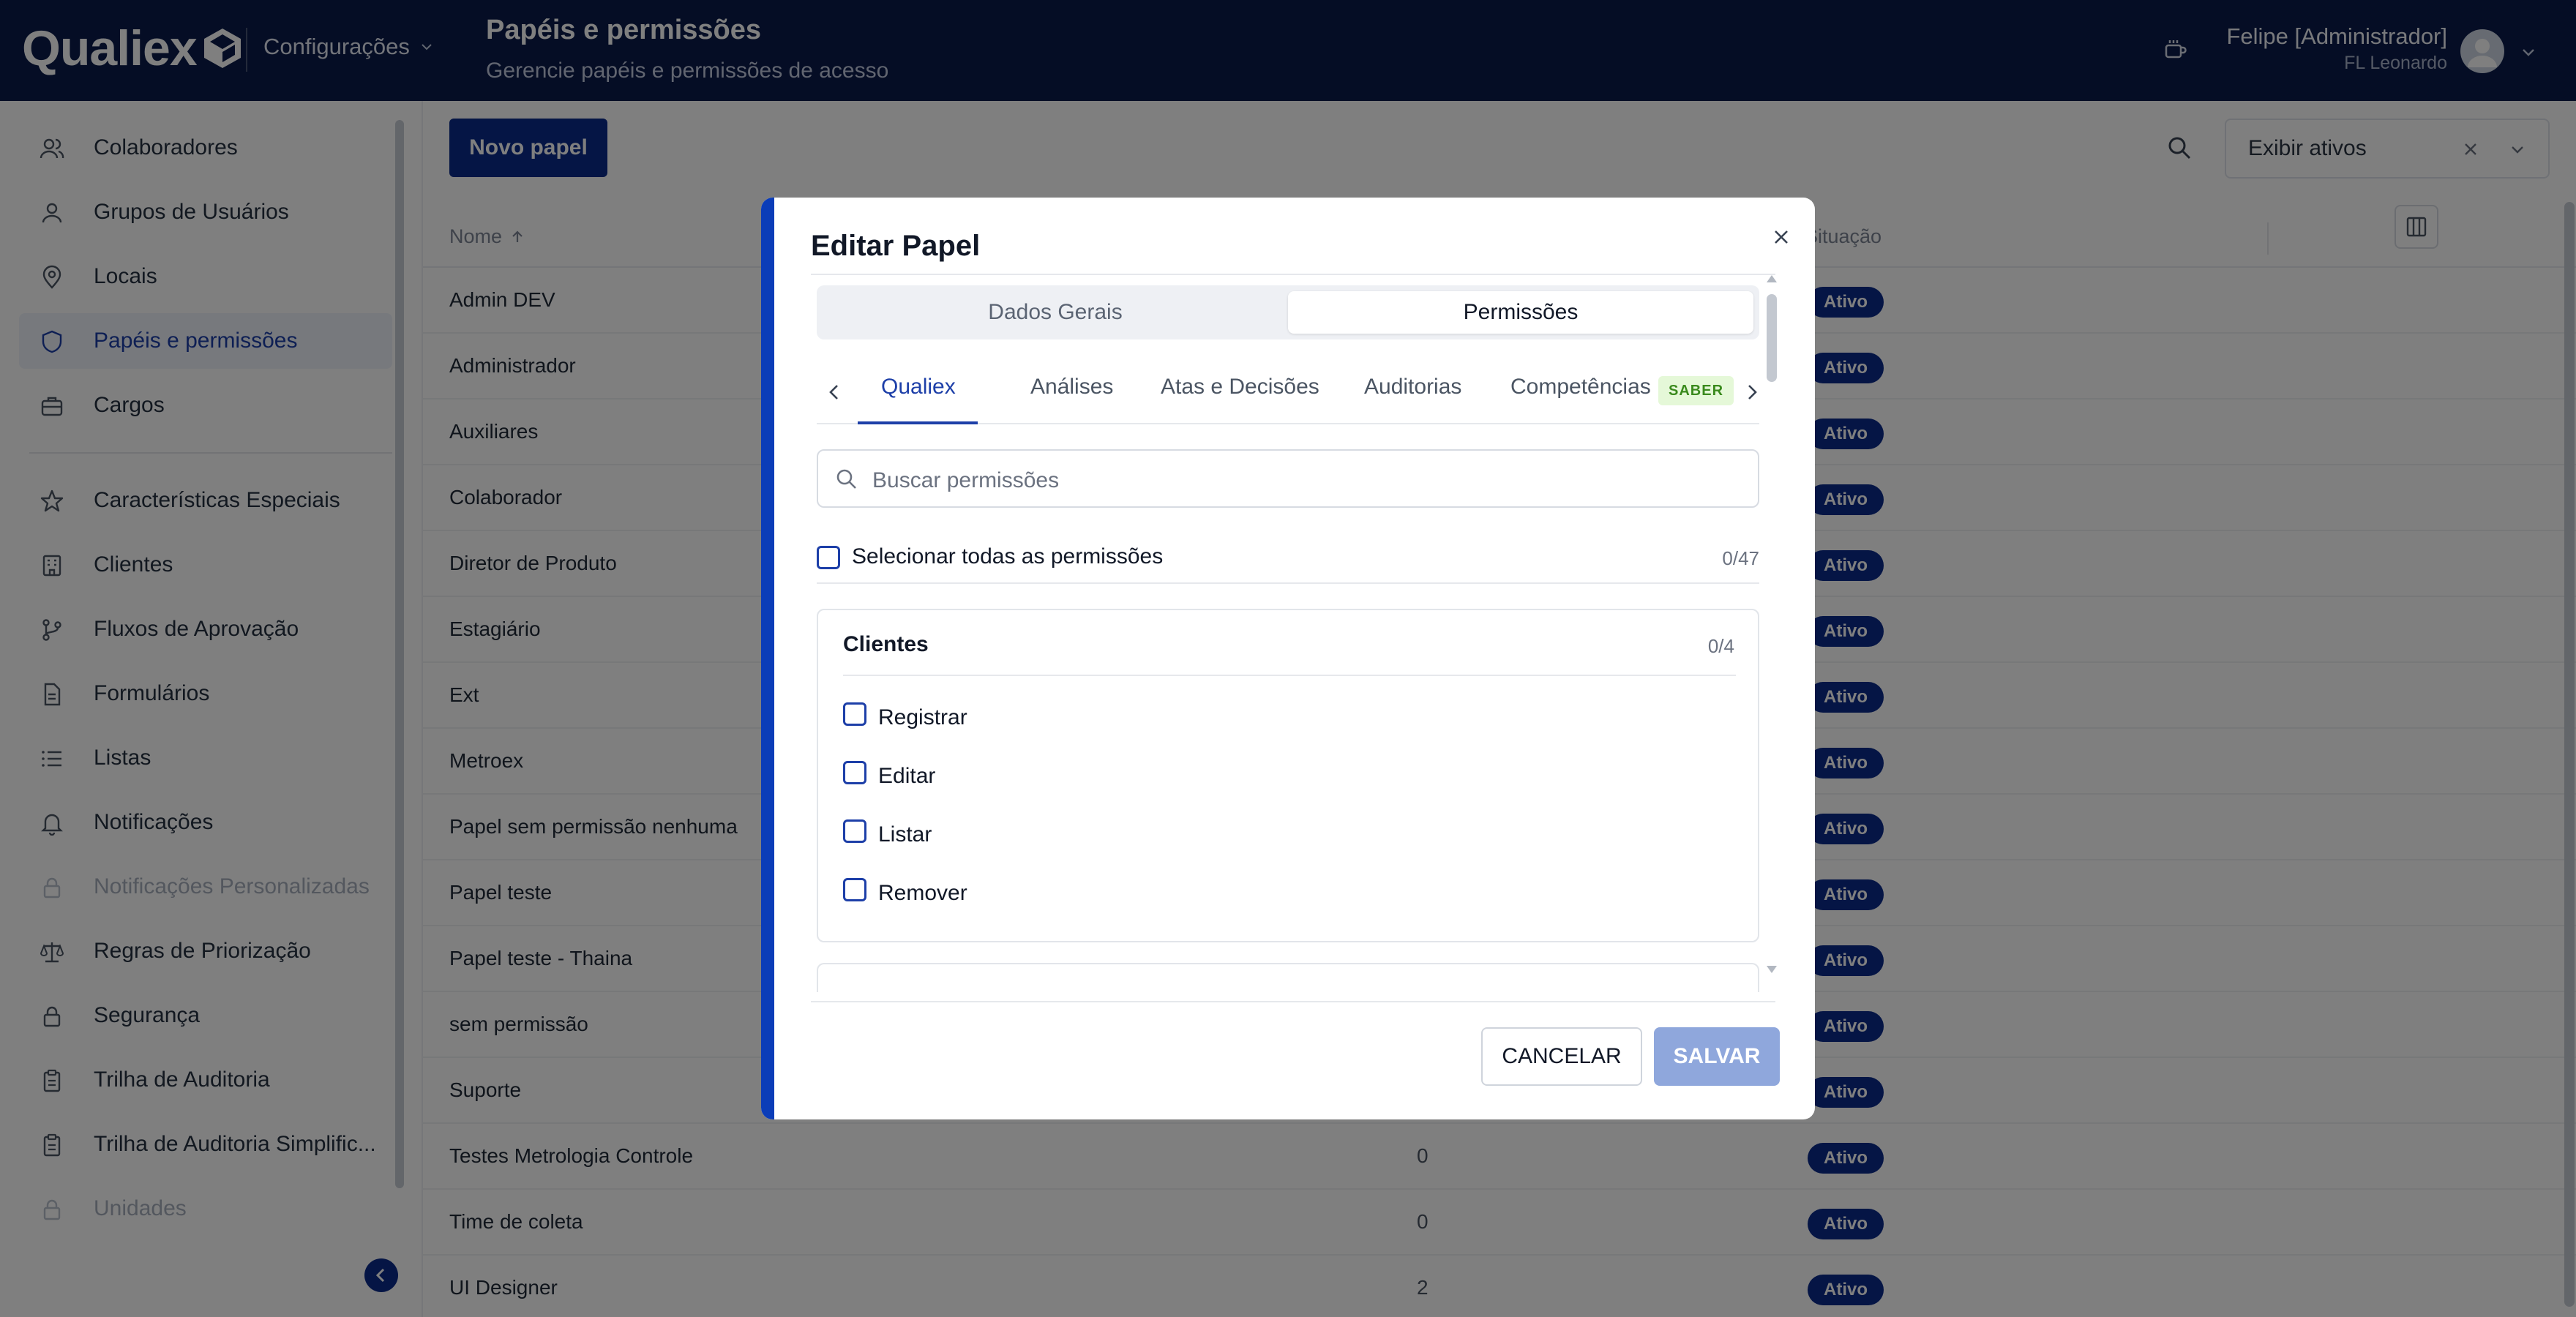 The width and height of the screenshot is (2576, 1317). I want to click on tab-analises: Análises, so click(1071, 387).